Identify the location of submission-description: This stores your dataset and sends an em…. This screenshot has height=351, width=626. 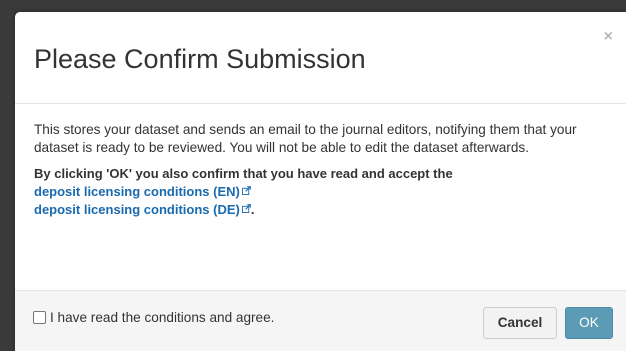
(305, 138).